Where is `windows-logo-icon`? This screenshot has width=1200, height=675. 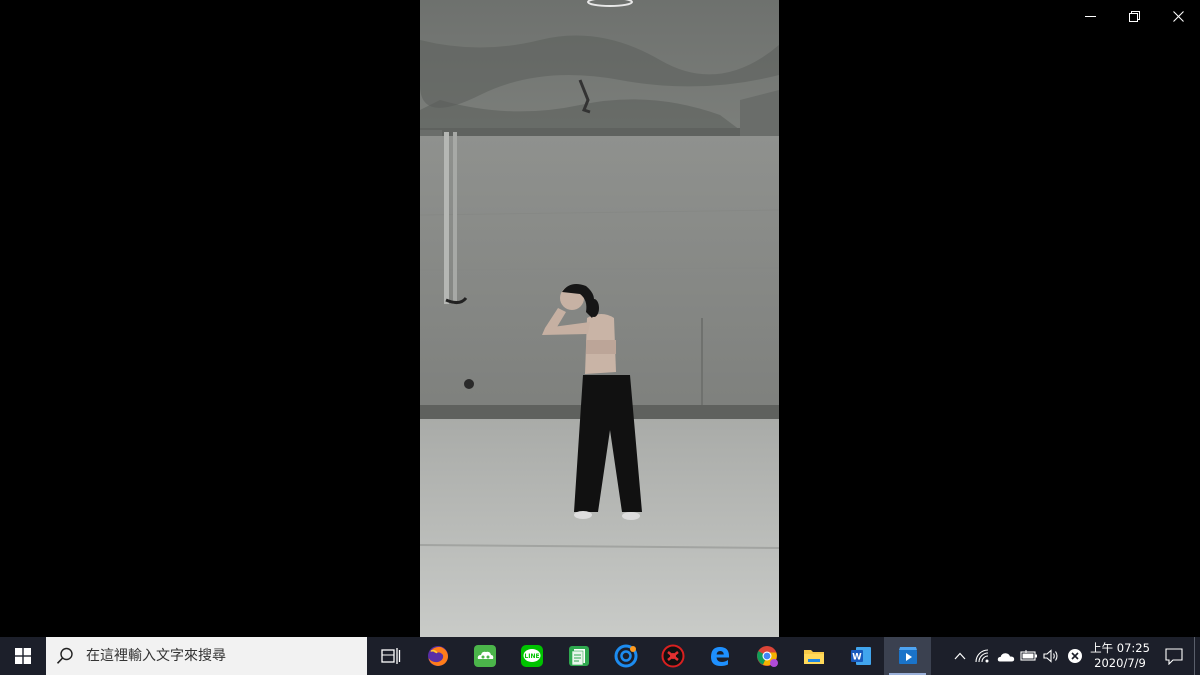 windows-logo-icon is located at coordinates (23, 656).